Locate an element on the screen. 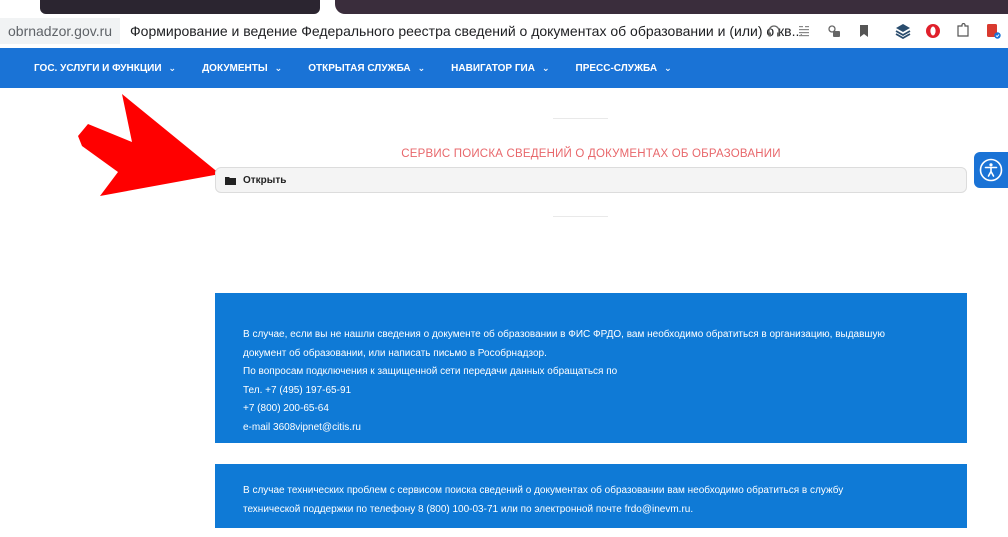 This screenshot has width=1008, height=537. bookmark-icon is located at coordinates (864, 31).